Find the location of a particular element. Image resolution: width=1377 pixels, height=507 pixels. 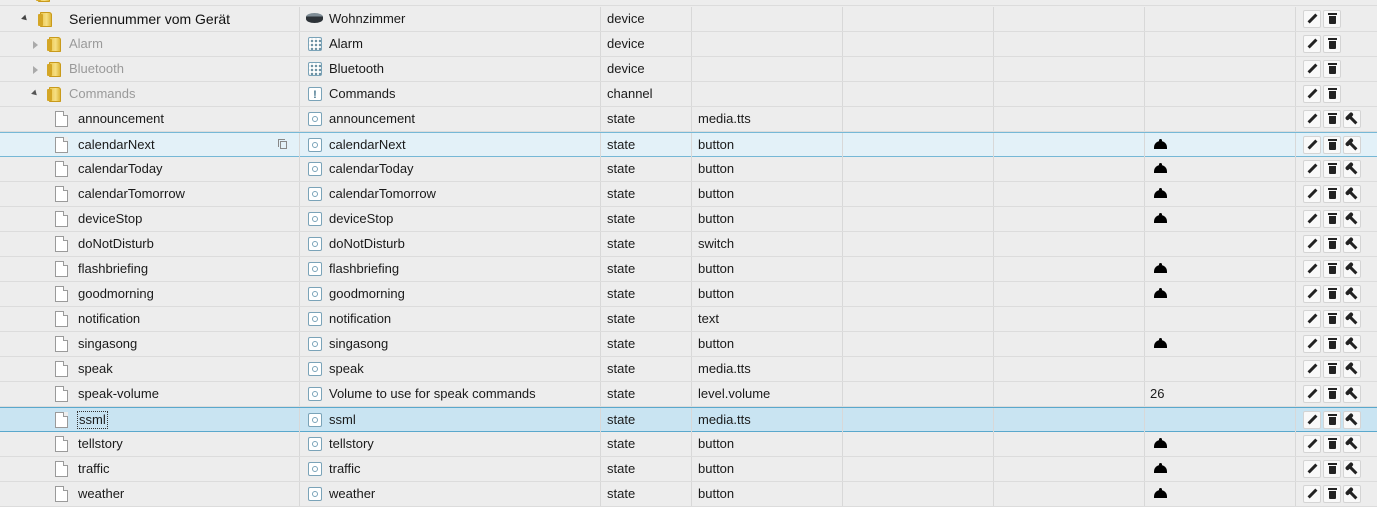

tree-row-notification: notification notification state text is located at coordinates (688, 319).